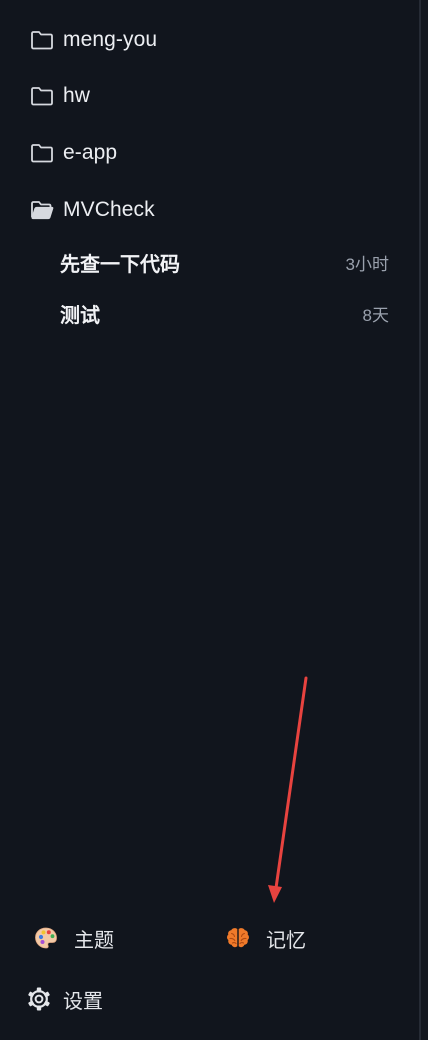  Describe the element at coordinates (39, 999) in the screenshot. I see `gear-icon` at that location.